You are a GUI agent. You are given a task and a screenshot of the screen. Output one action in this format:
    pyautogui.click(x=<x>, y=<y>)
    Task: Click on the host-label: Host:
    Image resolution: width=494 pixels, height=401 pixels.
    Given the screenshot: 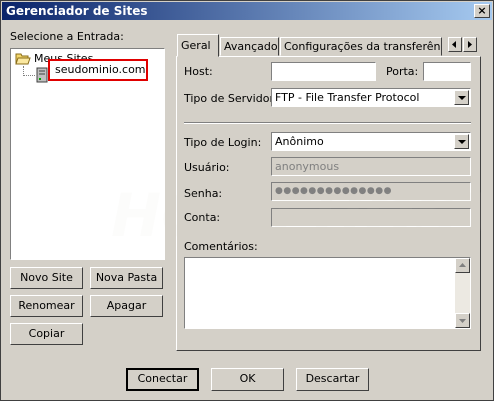 What is the action you would take?
    pyautogui.click(x=198, y=71)
    